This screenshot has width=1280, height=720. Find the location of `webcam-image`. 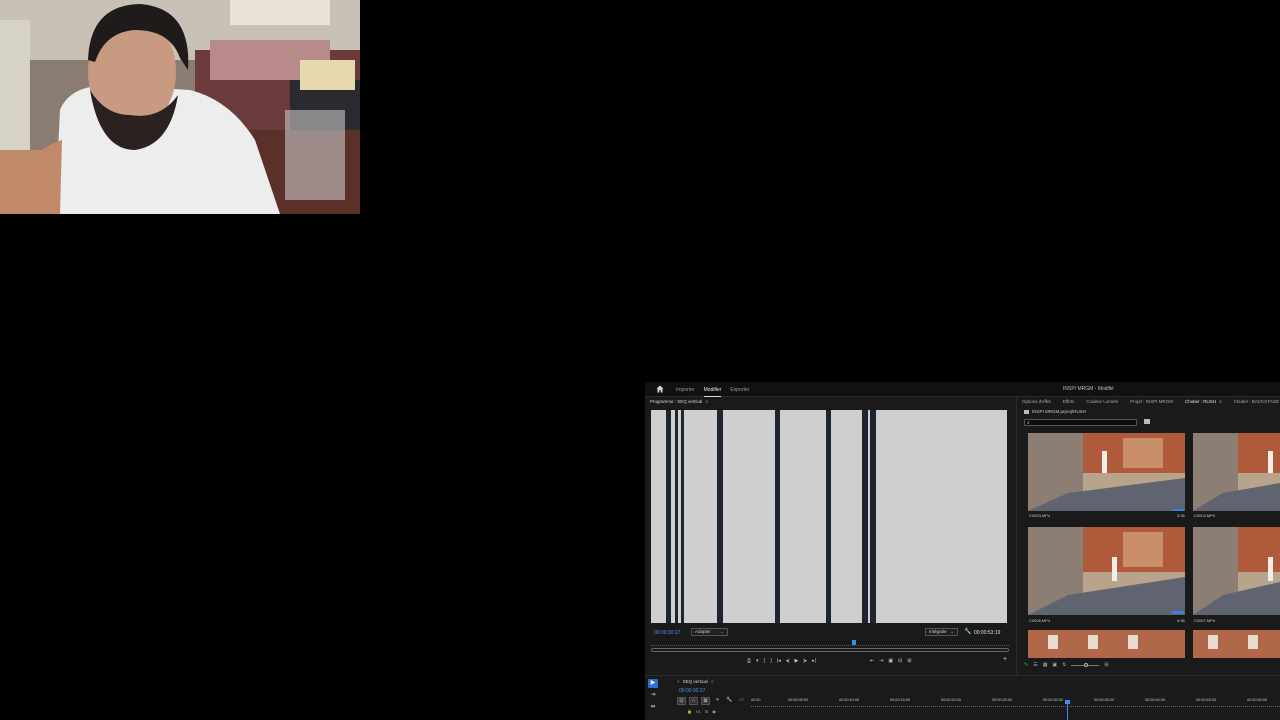

webcam-image is located at coordinates (180, 107).